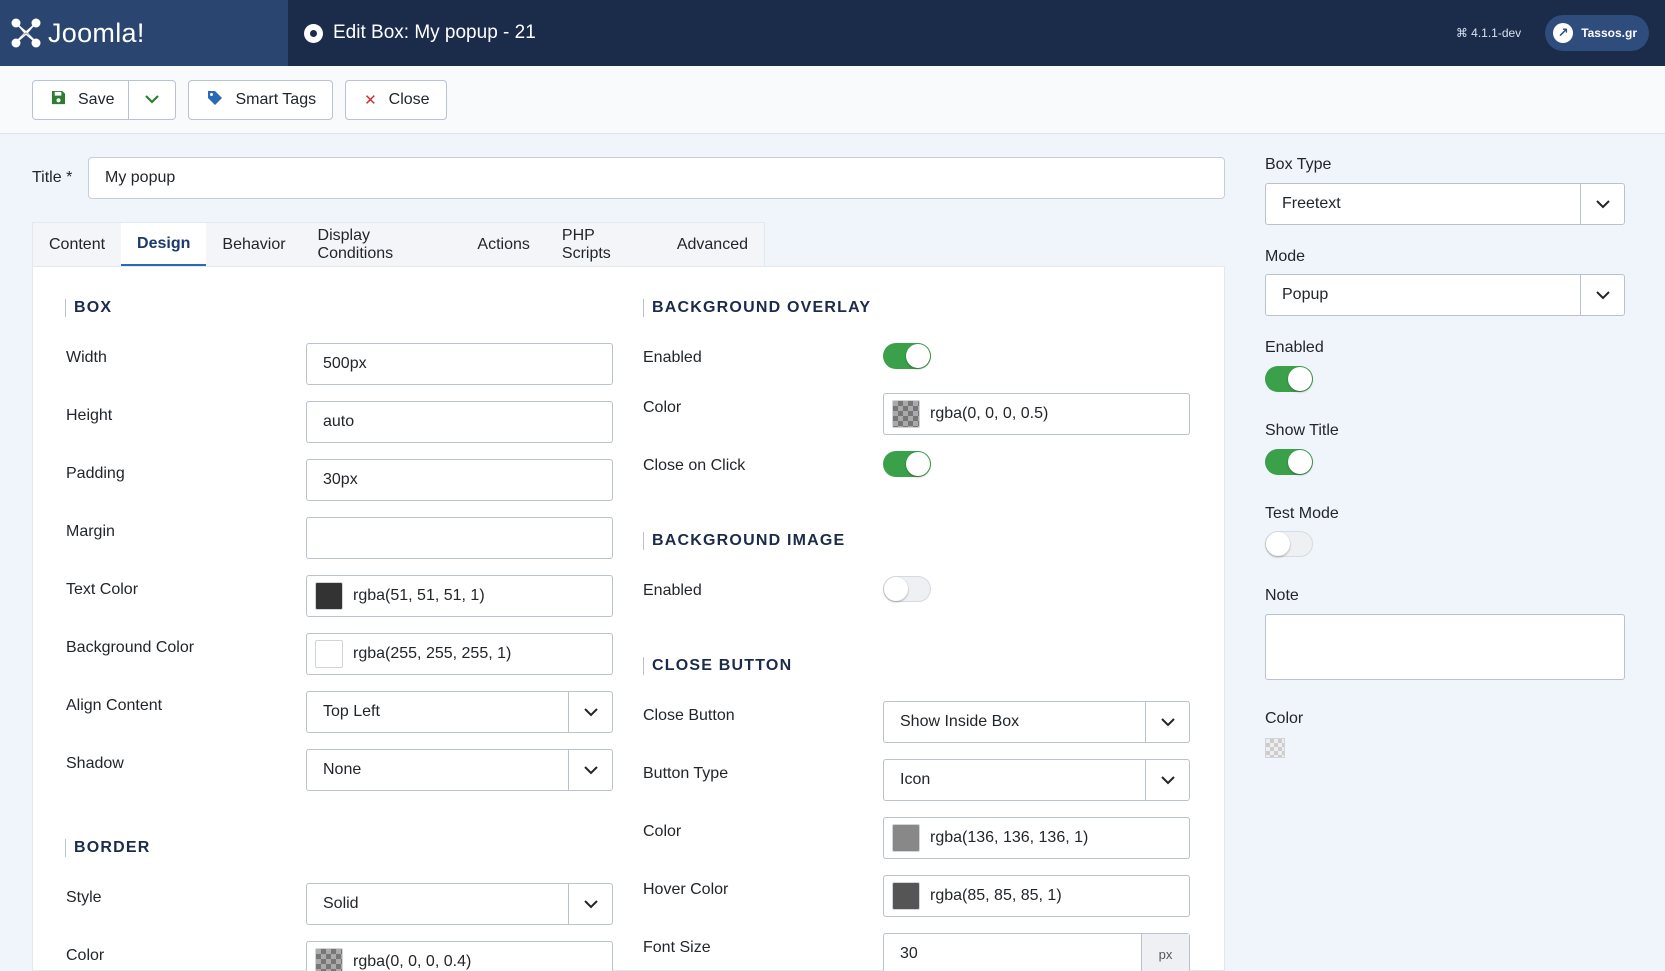  Describe the element at coordinates (662, 407) in the screenshot. I see `overlay-color-label: Color` at that location.